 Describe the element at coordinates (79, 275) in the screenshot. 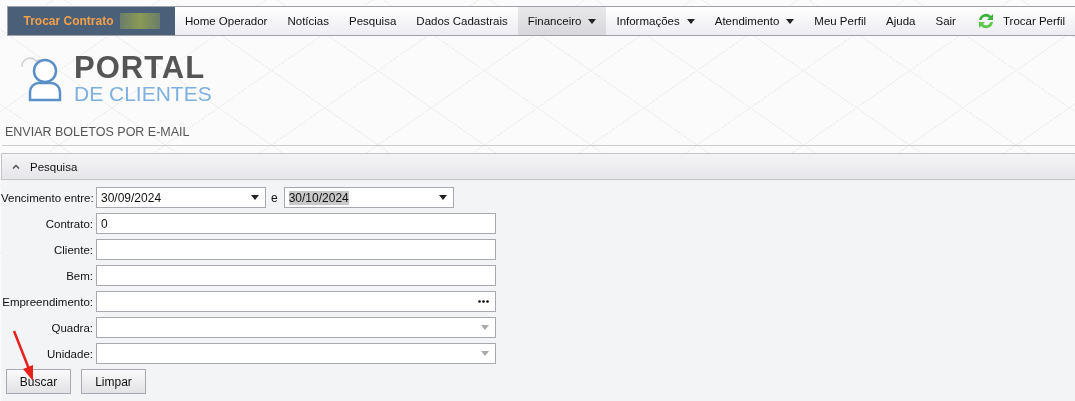

I see `field-label: Bem:` at that location.